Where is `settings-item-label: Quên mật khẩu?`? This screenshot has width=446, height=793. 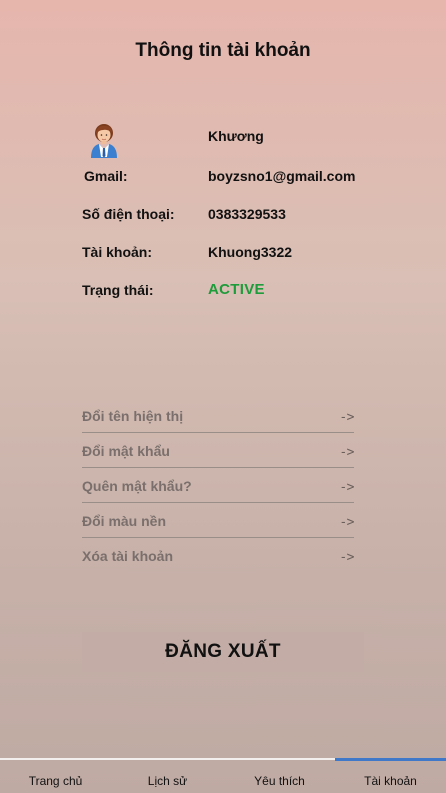
settings-item-label: Quên mật khẩu? is located at coordinates (137, 486).